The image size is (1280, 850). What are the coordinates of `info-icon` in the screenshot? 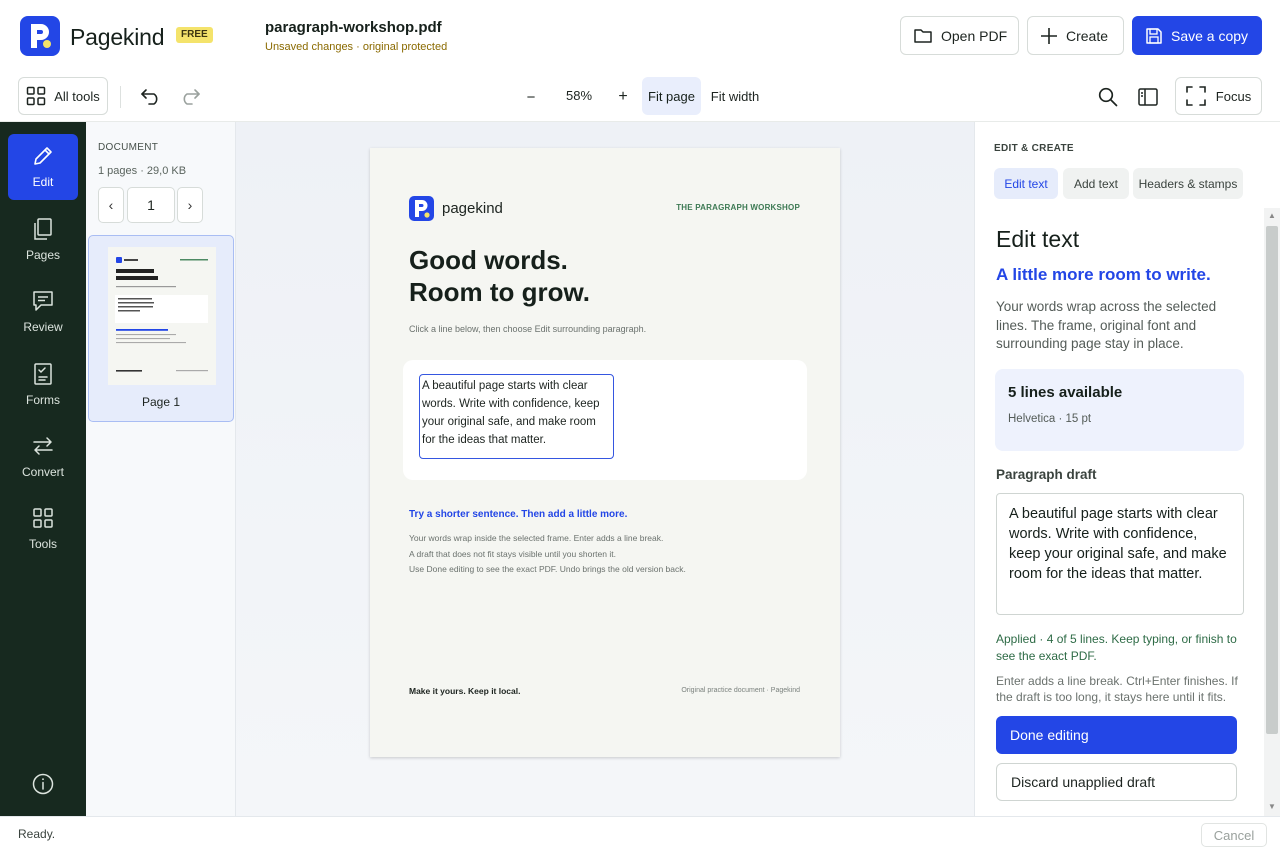 It's located at (43, 784).